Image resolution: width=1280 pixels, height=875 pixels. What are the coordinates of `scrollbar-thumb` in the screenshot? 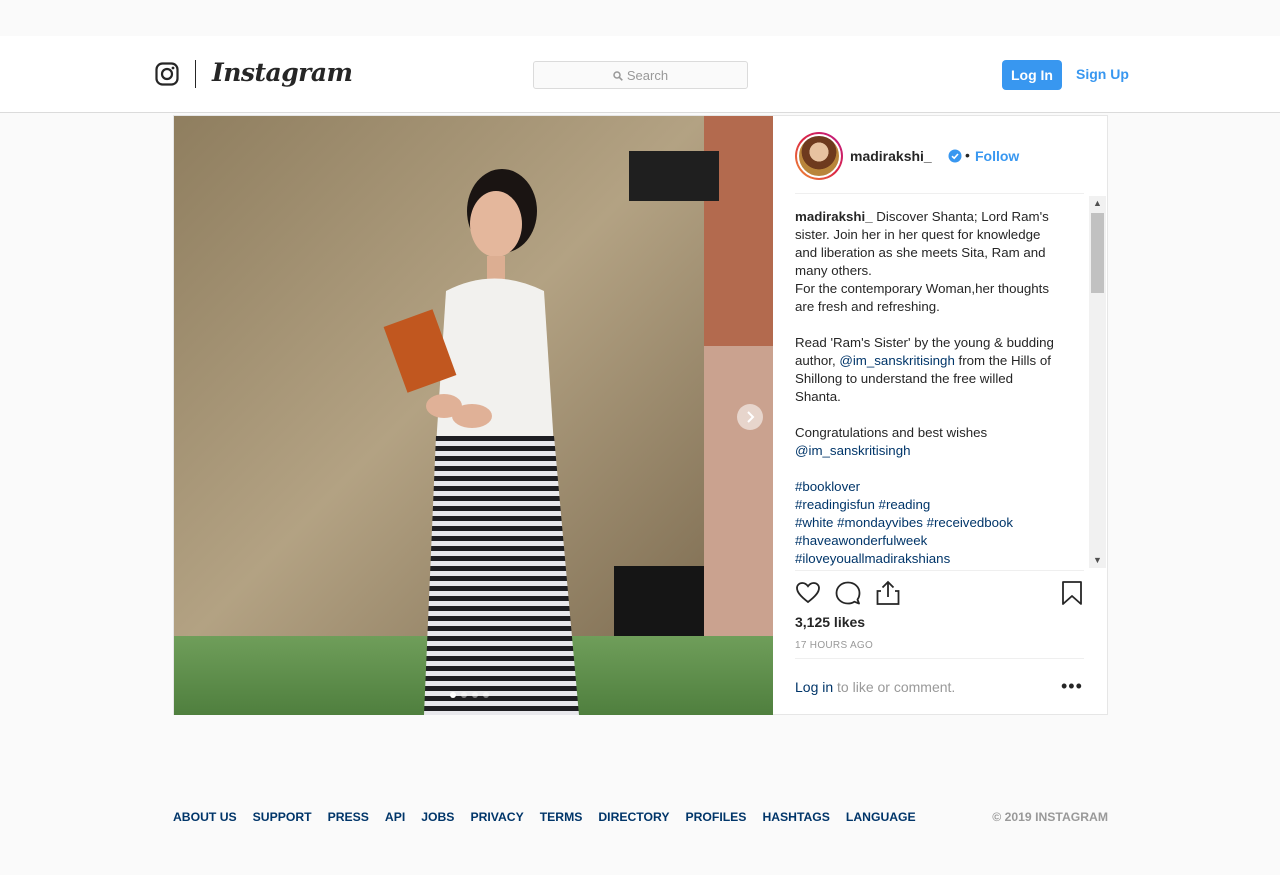 It's located at (1097, 253).